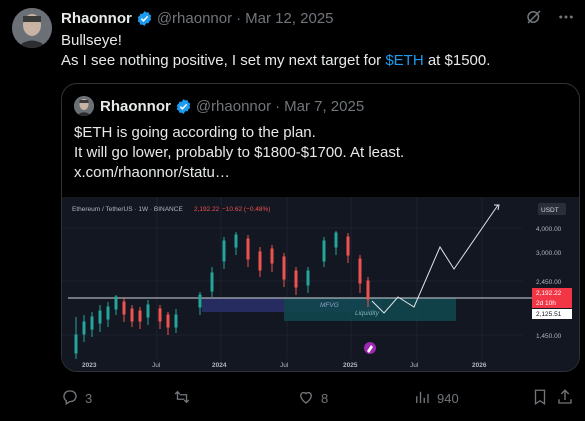  I want to click on share-icon, so click(568, 398).